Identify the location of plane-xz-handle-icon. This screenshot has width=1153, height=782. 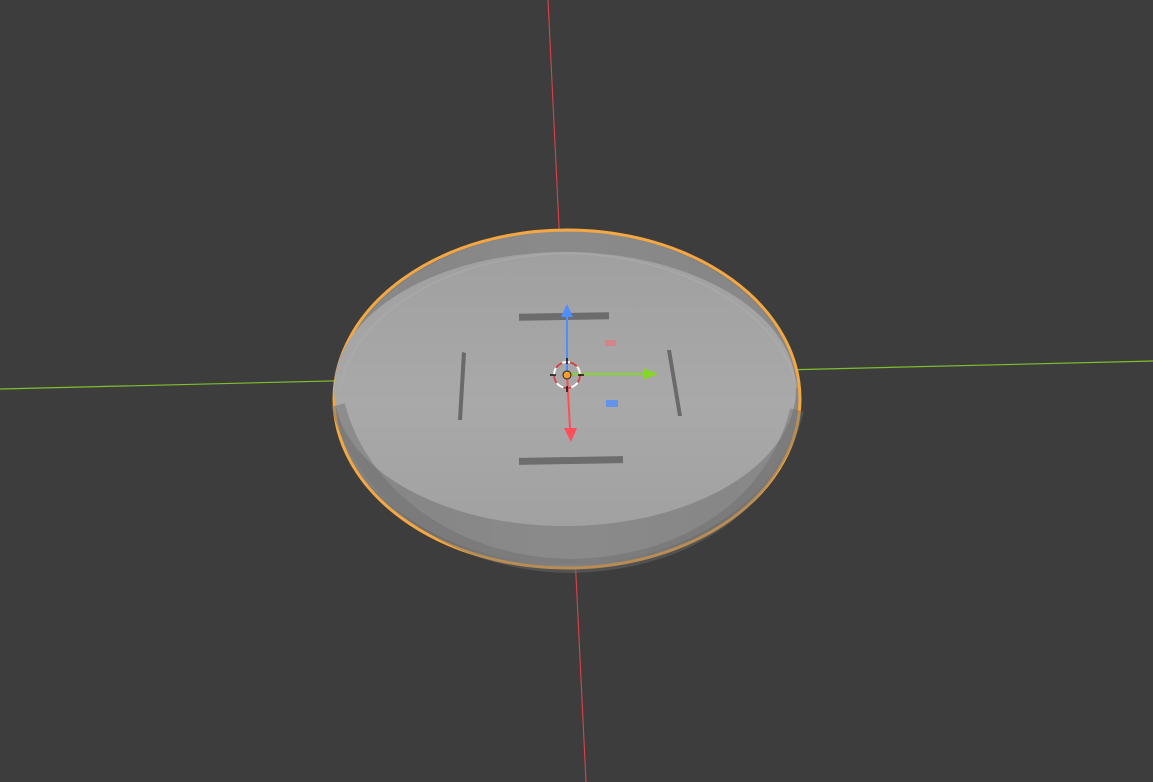
(610, 343).